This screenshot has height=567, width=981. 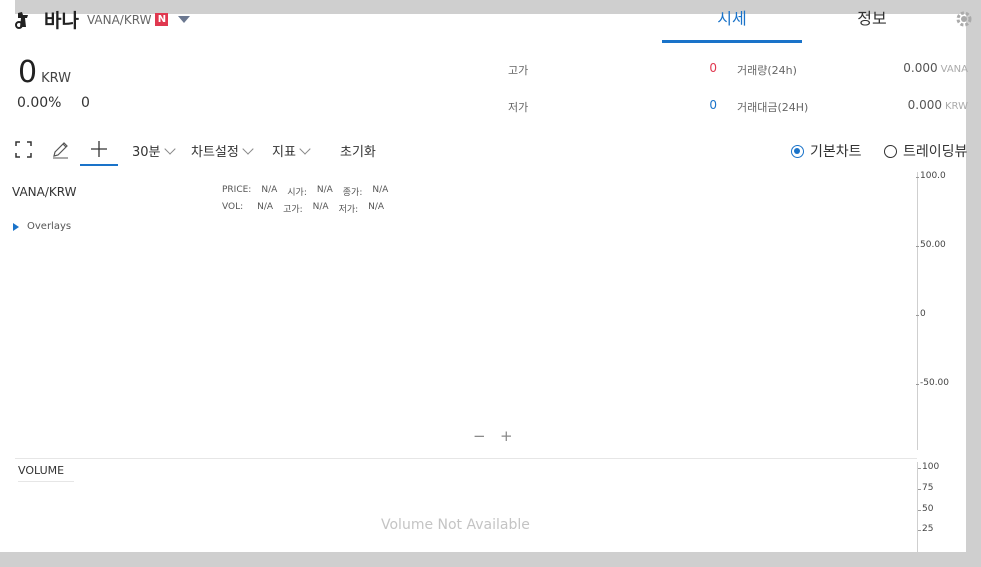 I want to click on volume-title-underline, so click(x=46, y=481).